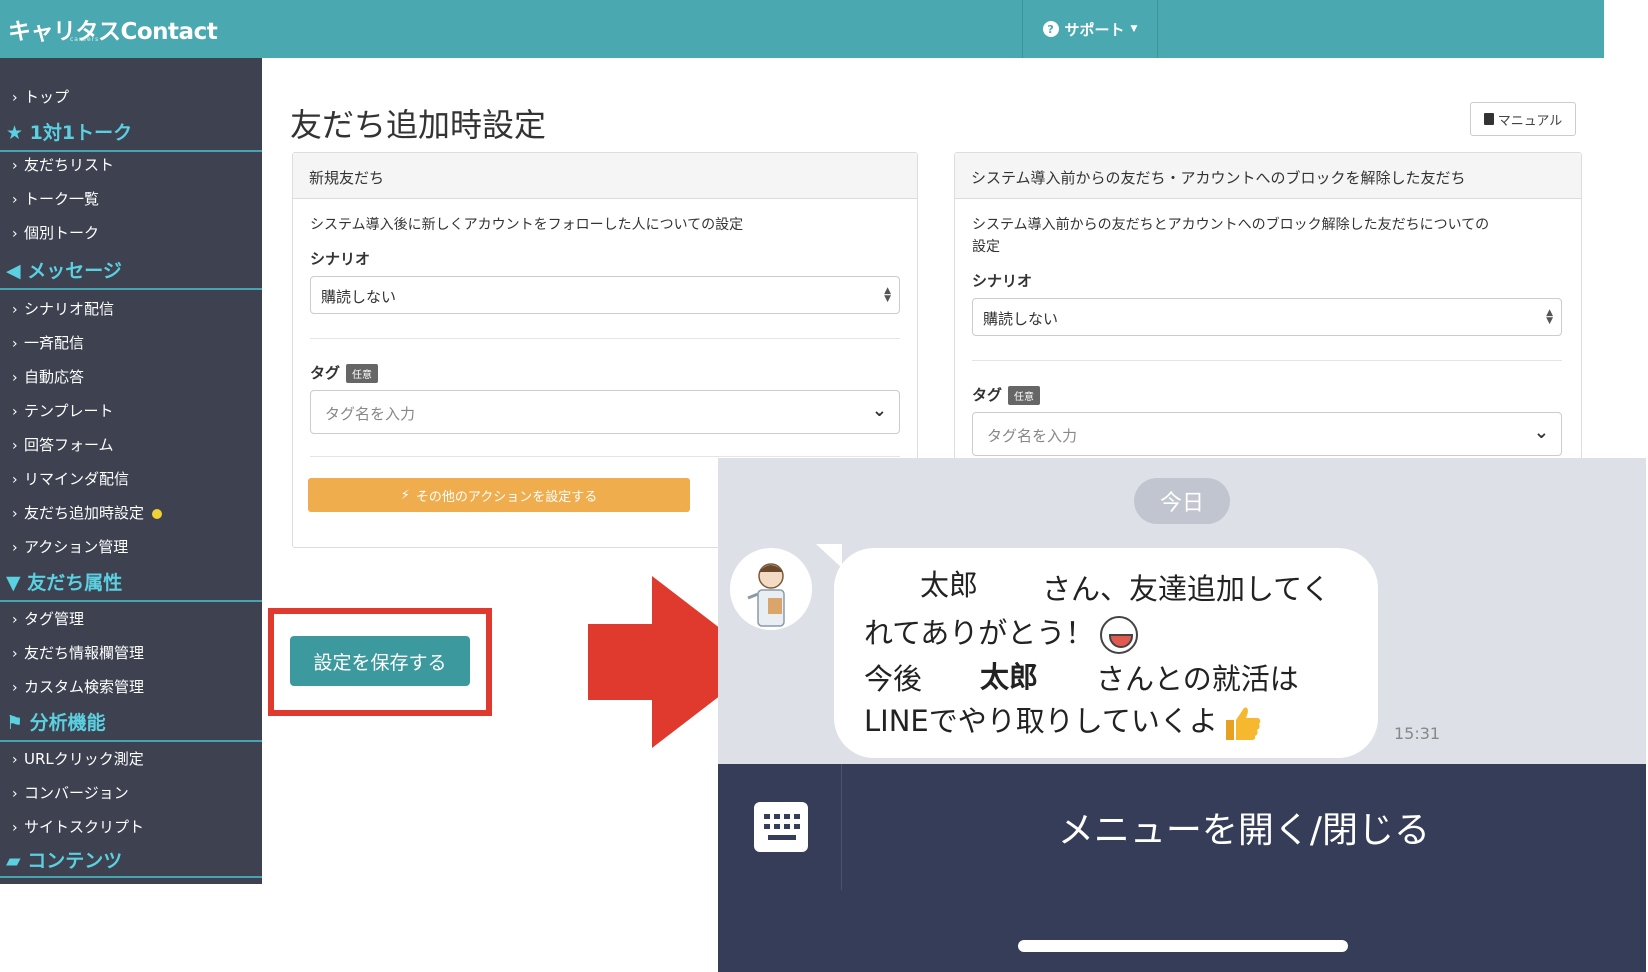 This screenshot has height=972, width=1648. What do you see at coordinates (986, 247) in the screenshot?
I see `panel-description-cont: 設定` at bounding box center [986, 247].